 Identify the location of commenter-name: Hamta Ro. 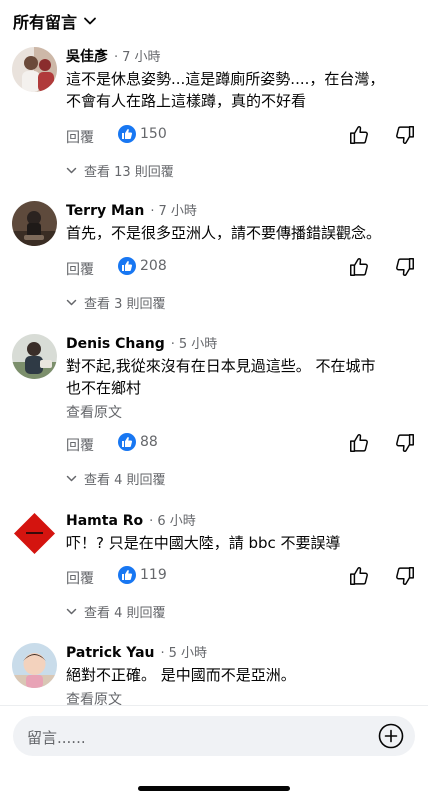
(104, 521).